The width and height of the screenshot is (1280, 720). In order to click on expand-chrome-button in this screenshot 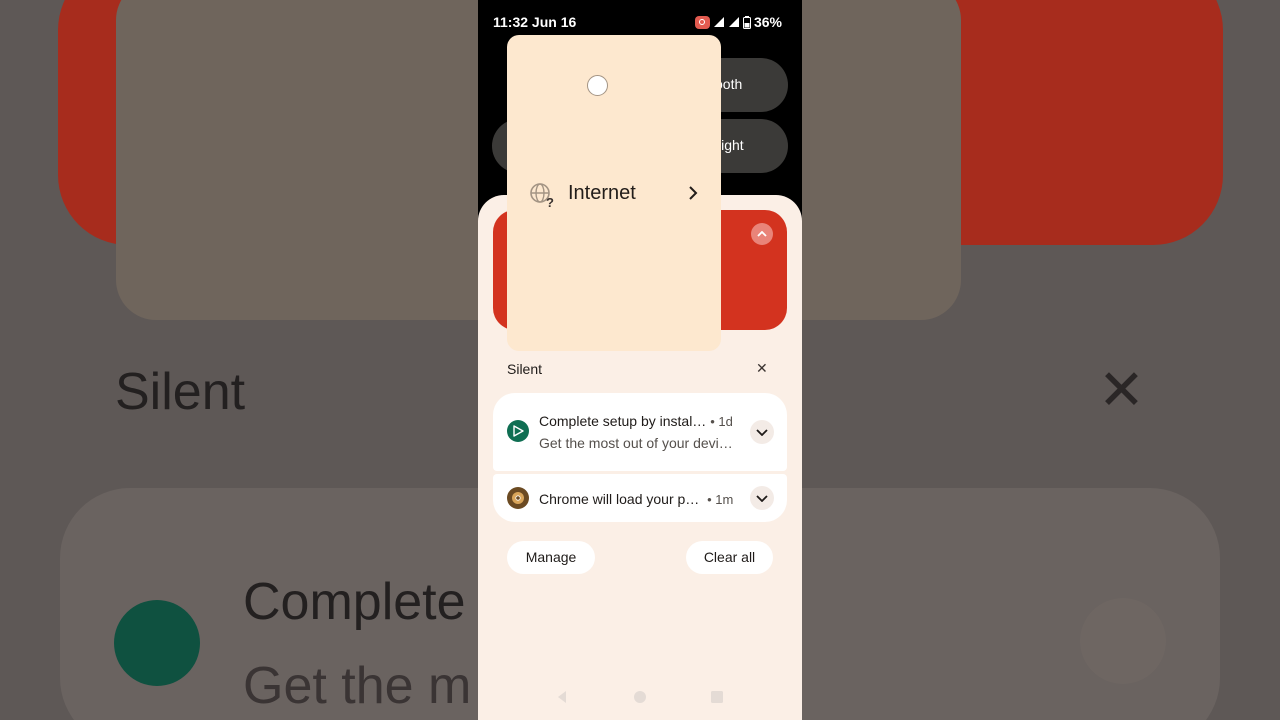, I will do `click(762, 498)`.